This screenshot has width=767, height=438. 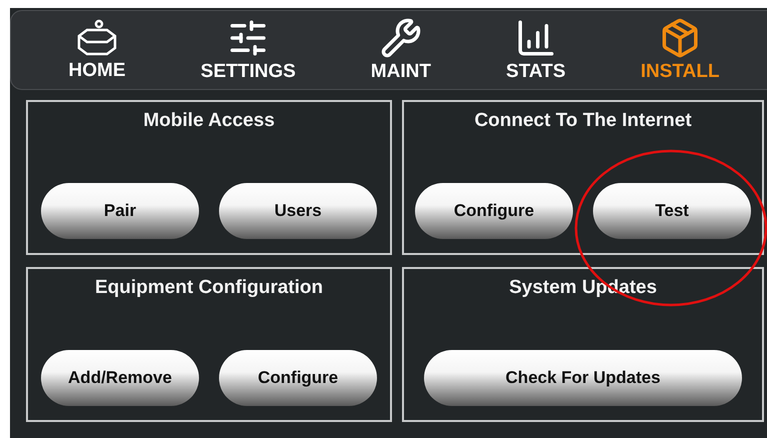 I want to click on nav-tab: MAINT, so click(x=400, y=50).